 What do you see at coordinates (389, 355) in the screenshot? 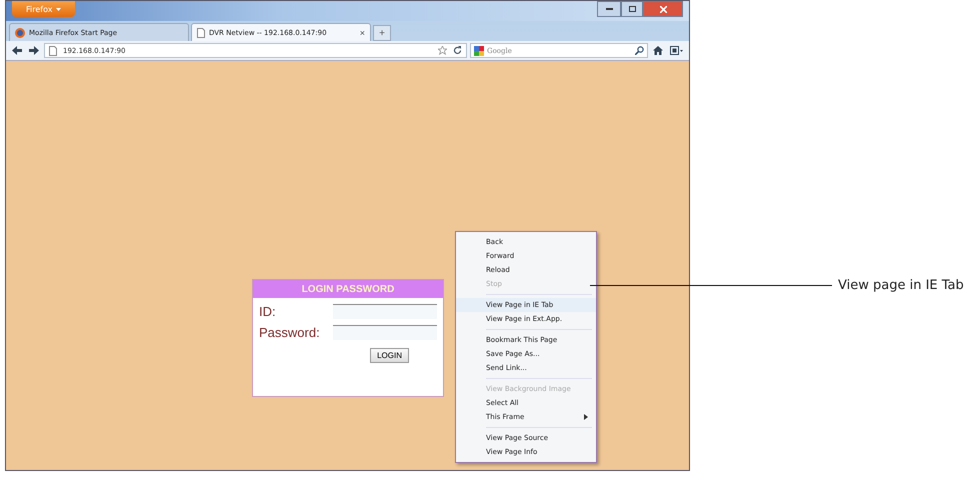
I see `login-button: LOGIN` at bounding box center [389, 355].